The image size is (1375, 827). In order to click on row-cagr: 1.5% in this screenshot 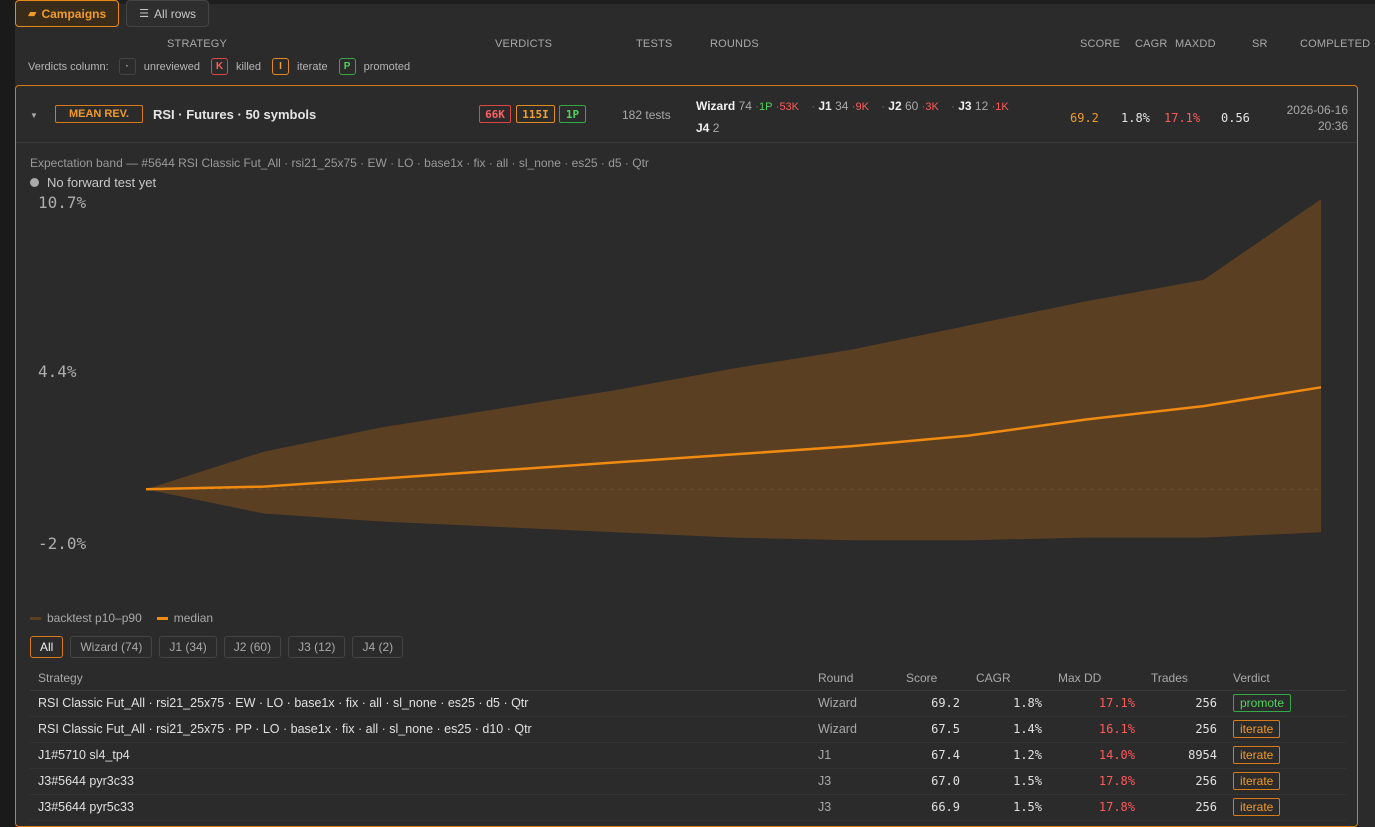, I will do `click(1009, 781)`.